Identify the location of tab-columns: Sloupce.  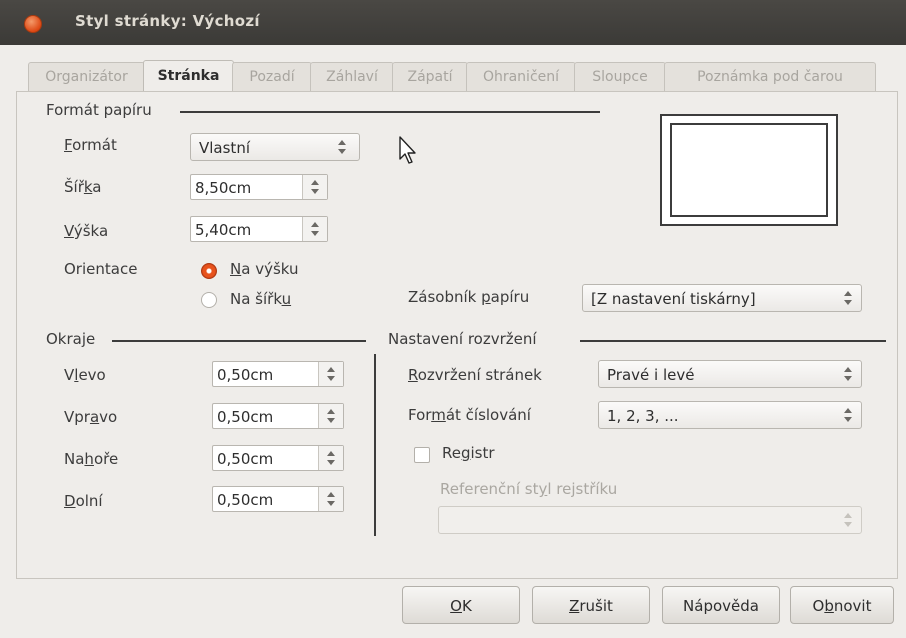
(620, 76).